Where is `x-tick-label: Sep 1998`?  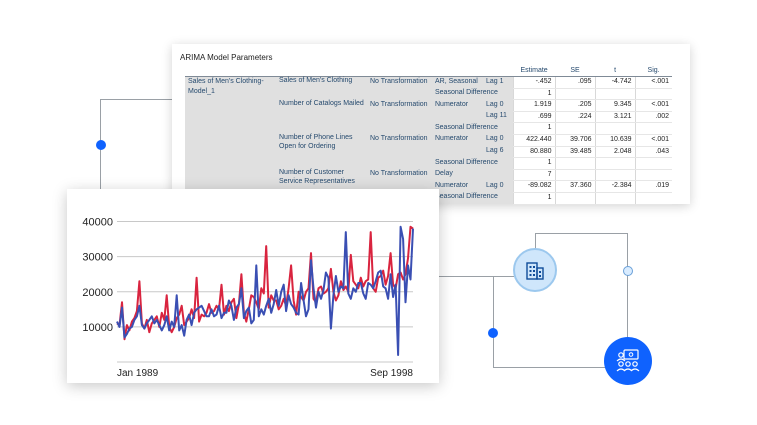 x-tick-label: Sep 1998 is located at coordinates (391, 373).